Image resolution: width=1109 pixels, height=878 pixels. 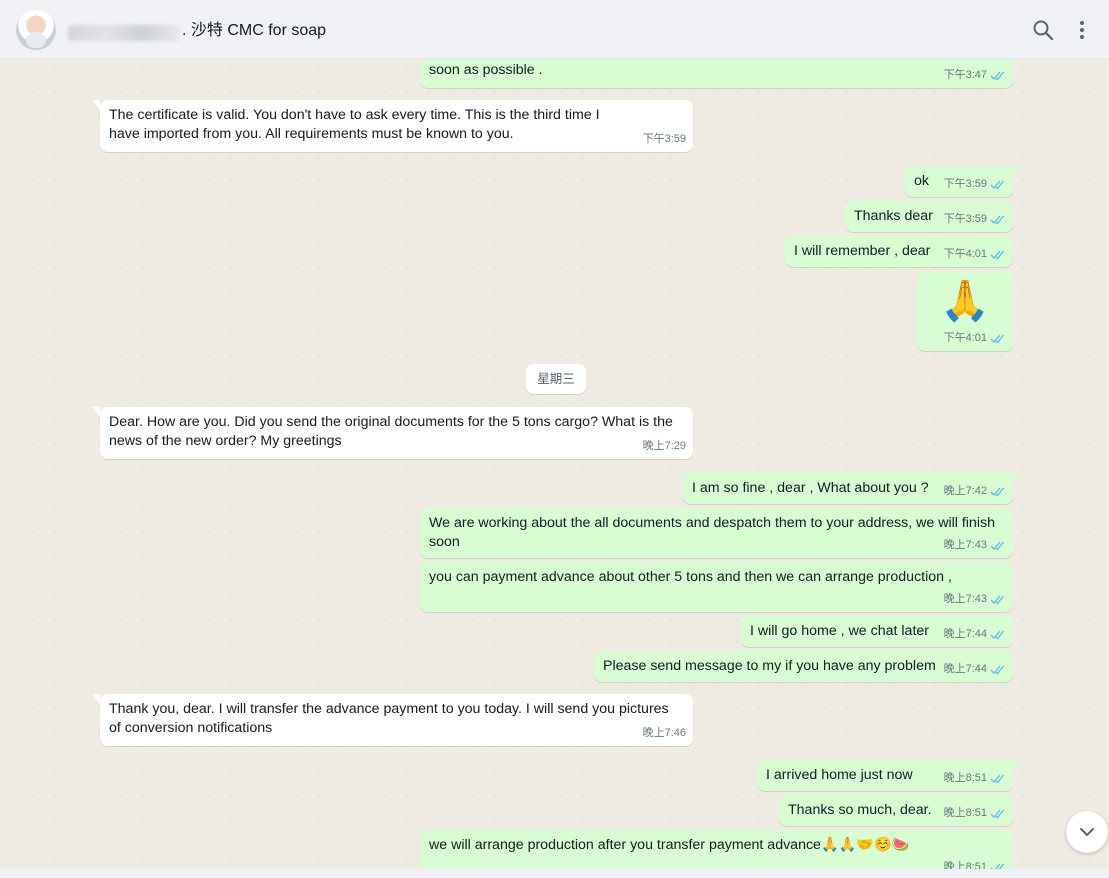 I want to click on message-time: 下午3:47, so click(x=965, y=75).